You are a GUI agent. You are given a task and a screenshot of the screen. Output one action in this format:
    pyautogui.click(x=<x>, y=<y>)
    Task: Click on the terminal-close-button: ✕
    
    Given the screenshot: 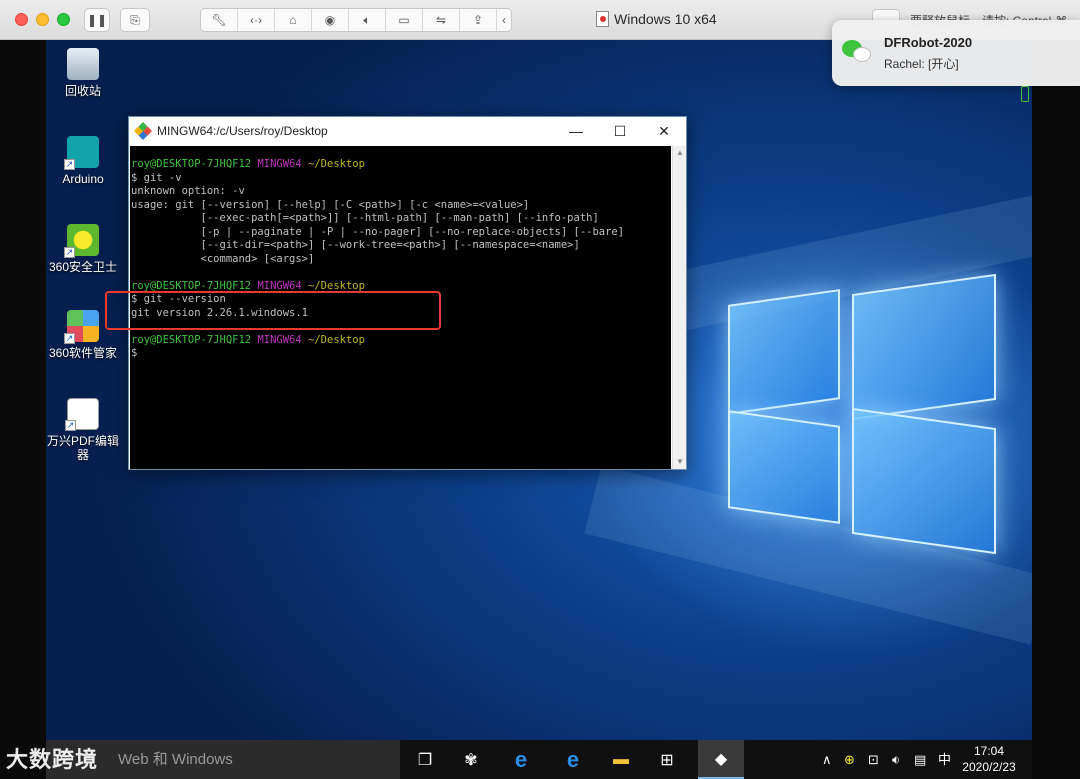 What is the action you would take?
    pyautogui.click(x=664, y=131)
    